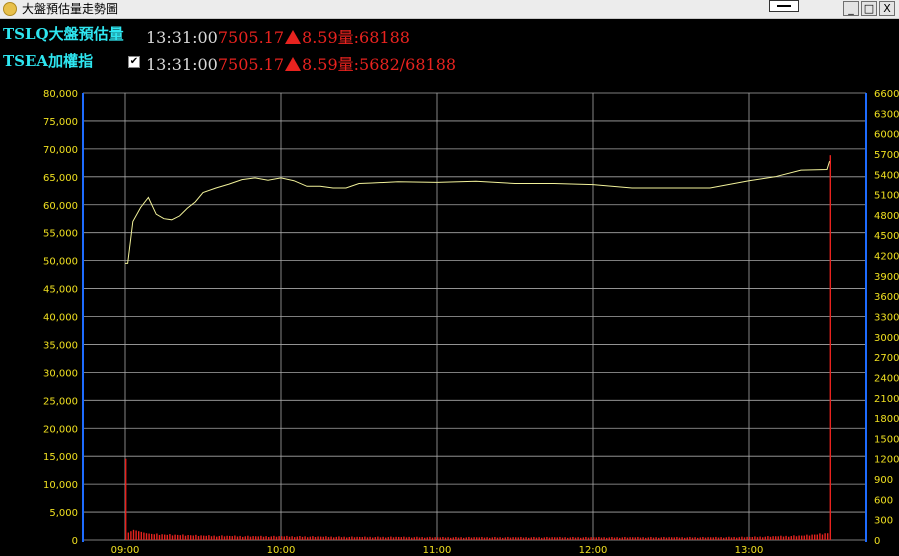 The height and width of the screenshot is (556, 899). What do you see at coordinates (125, 550) in the screenshot?
I see `x-tick-label: 09:00` at bounding box center [125, 550].